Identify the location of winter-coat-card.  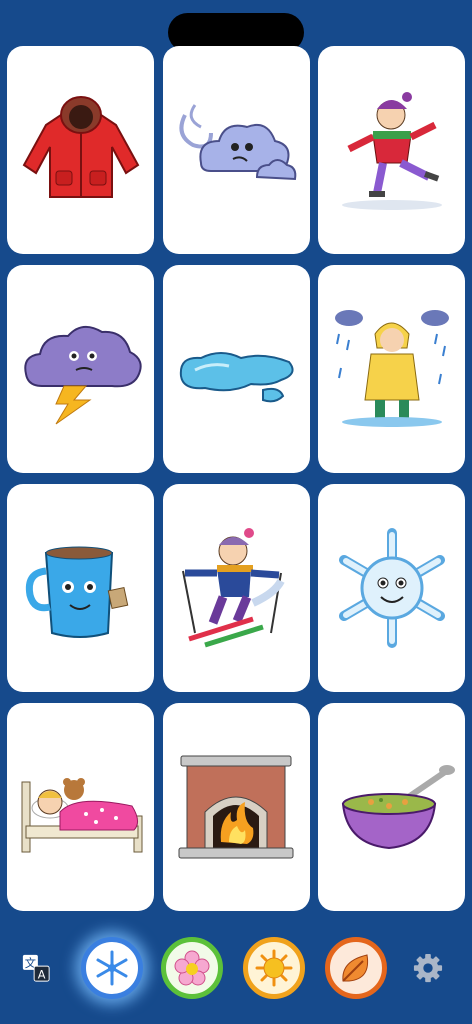
(80, 150).